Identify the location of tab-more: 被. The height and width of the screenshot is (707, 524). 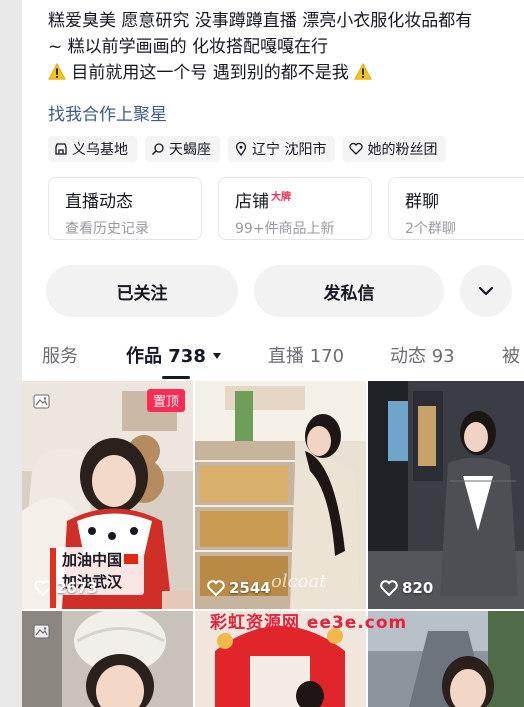
(511, 355).